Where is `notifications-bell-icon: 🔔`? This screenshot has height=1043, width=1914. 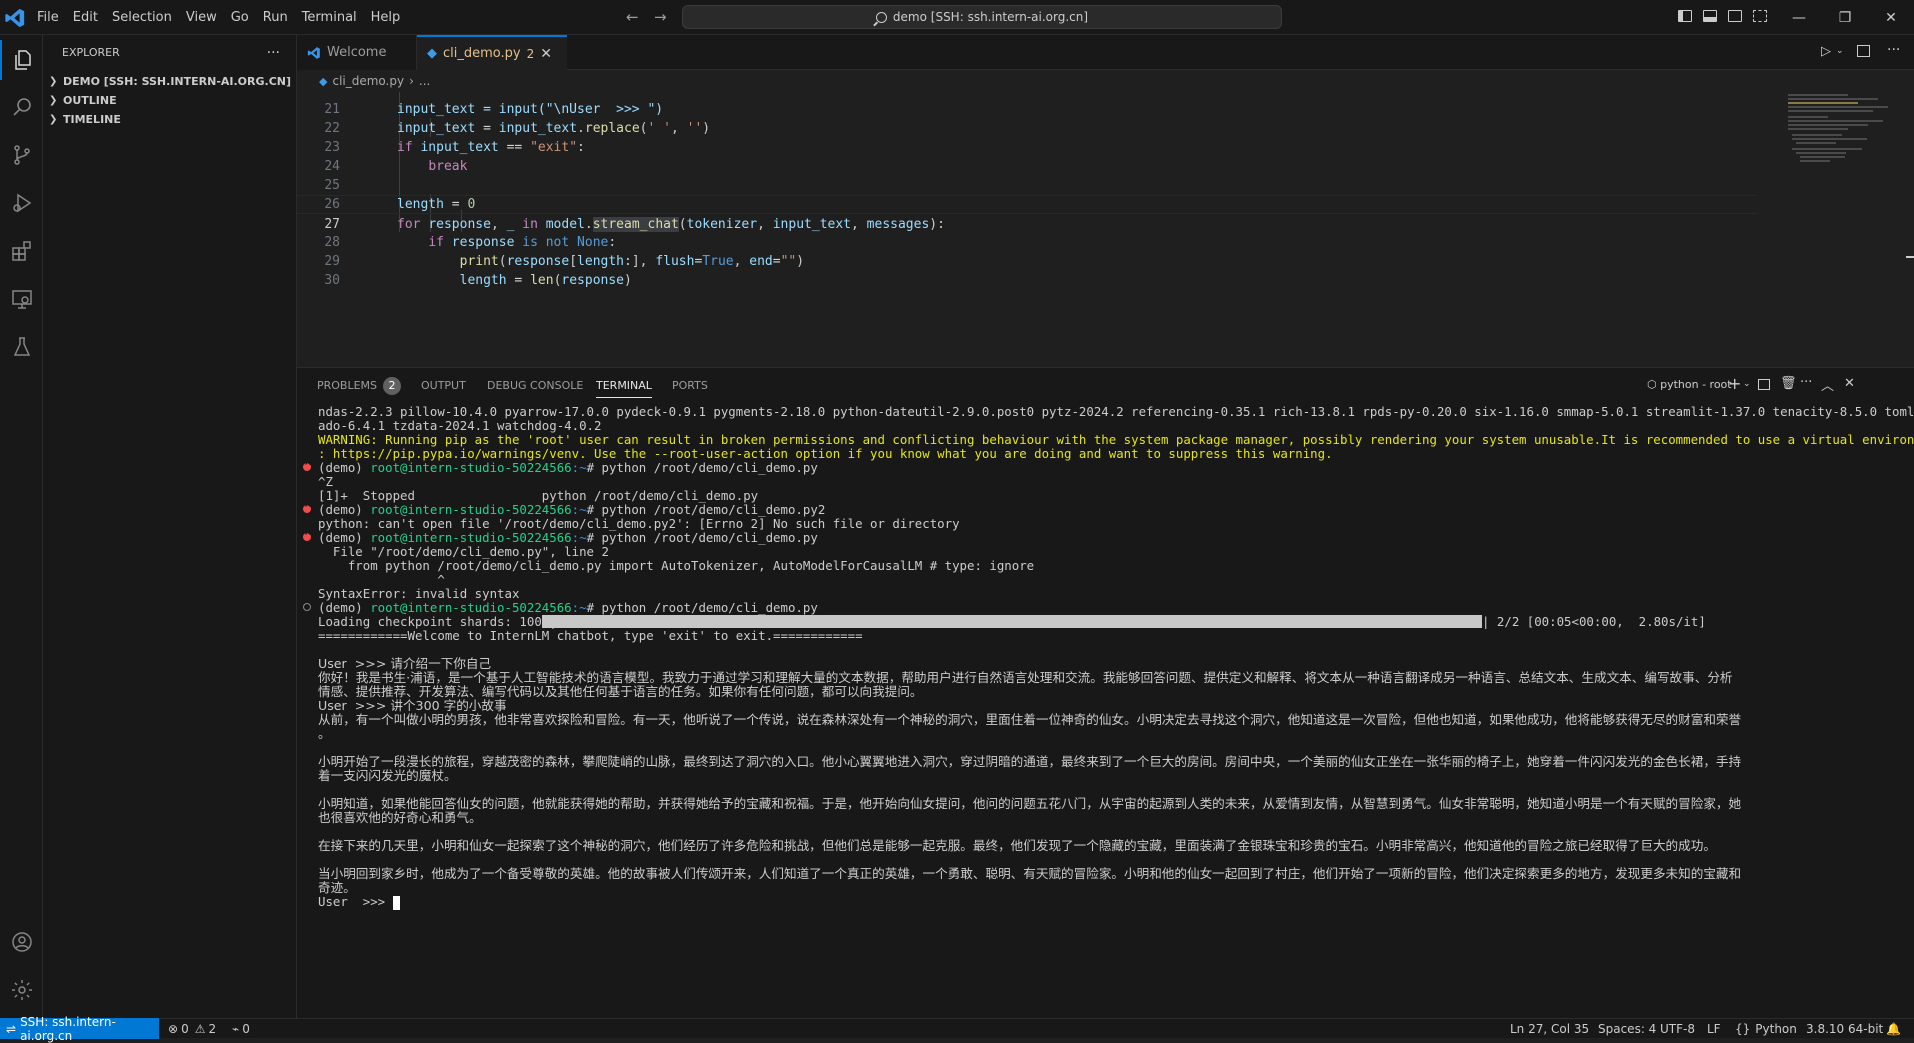 notifications-bell-icon: 🔔 is located at coordinates (1893, 1029).